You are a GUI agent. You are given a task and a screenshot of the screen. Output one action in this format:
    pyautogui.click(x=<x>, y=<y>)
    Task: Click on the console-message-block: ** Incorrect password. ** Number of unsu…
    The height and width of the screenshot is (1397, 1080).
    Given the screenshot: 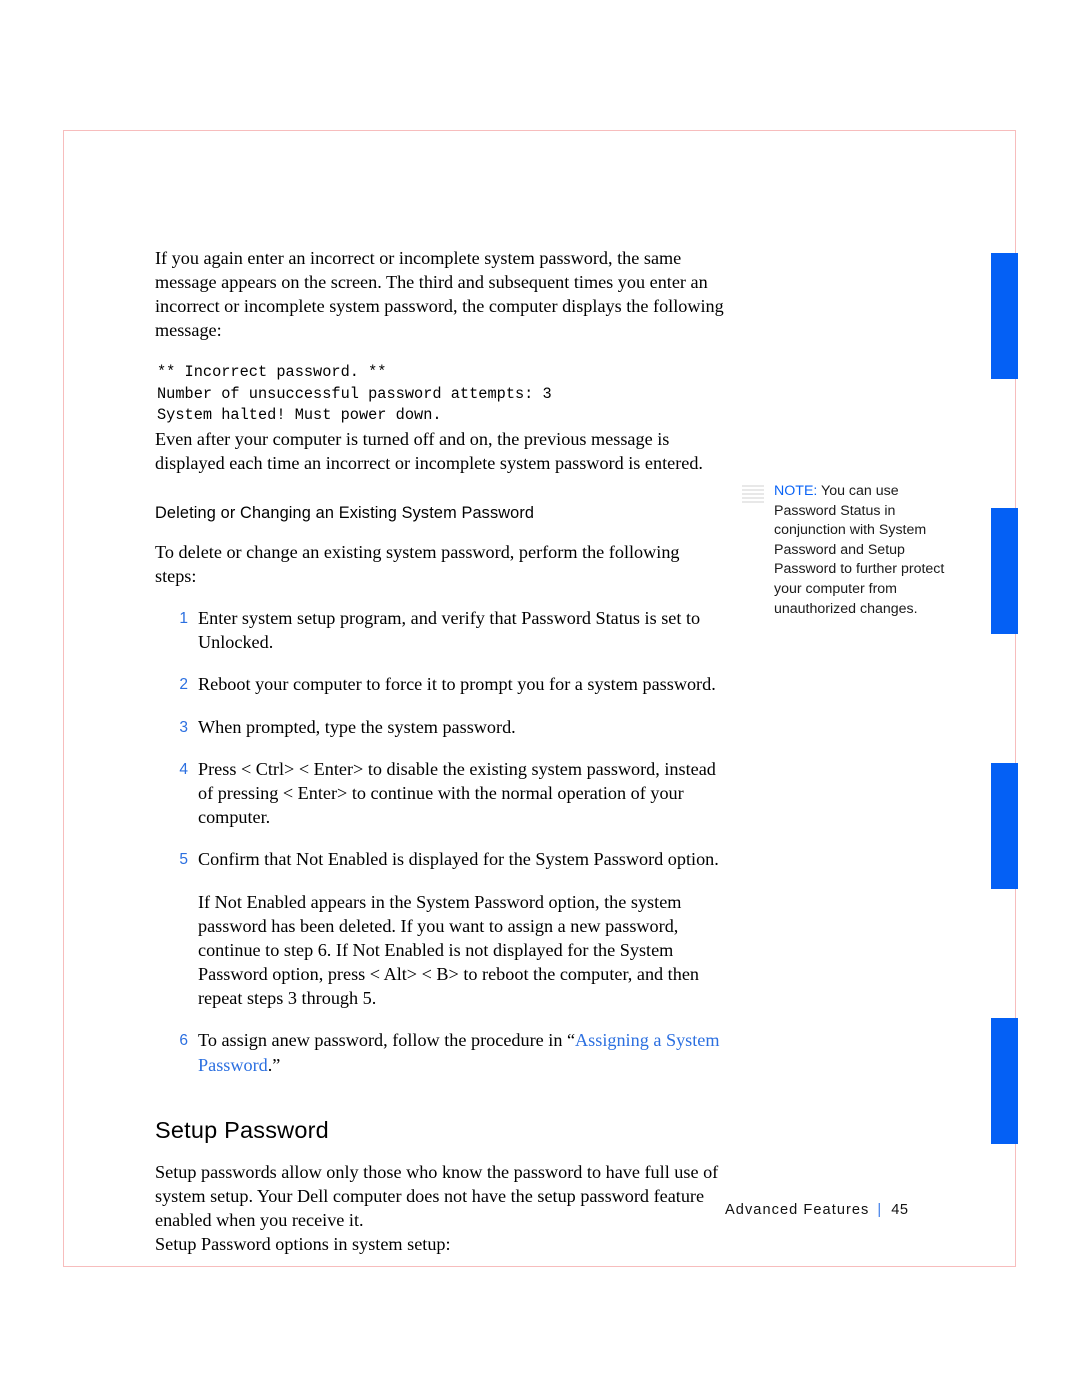 What is the action you would take?
    pyautogui.click(x=354, y=394)
    